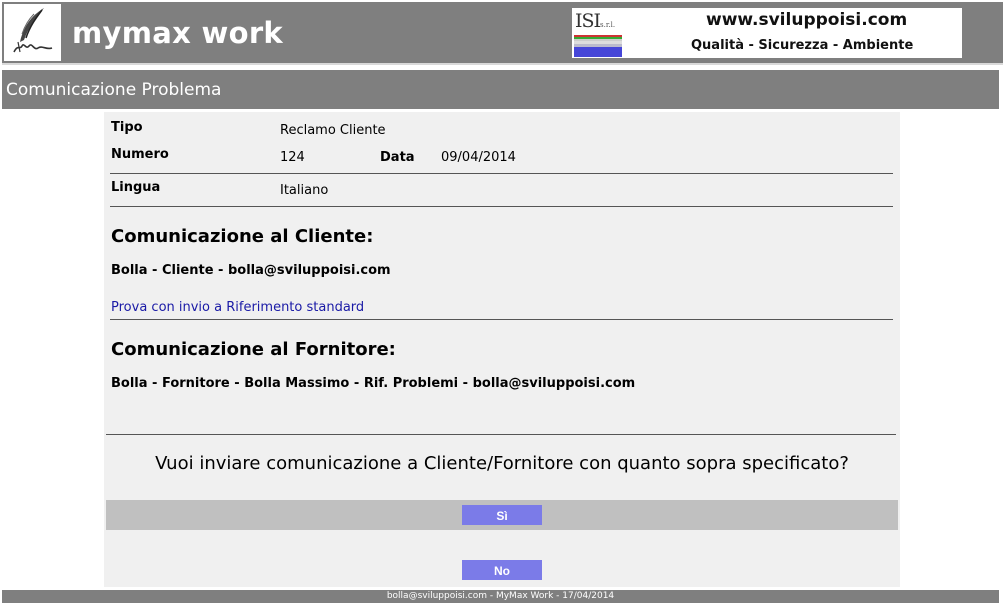 The image size is (1005, 605). I want to click on quill-logo-icon, so click(32, 32).